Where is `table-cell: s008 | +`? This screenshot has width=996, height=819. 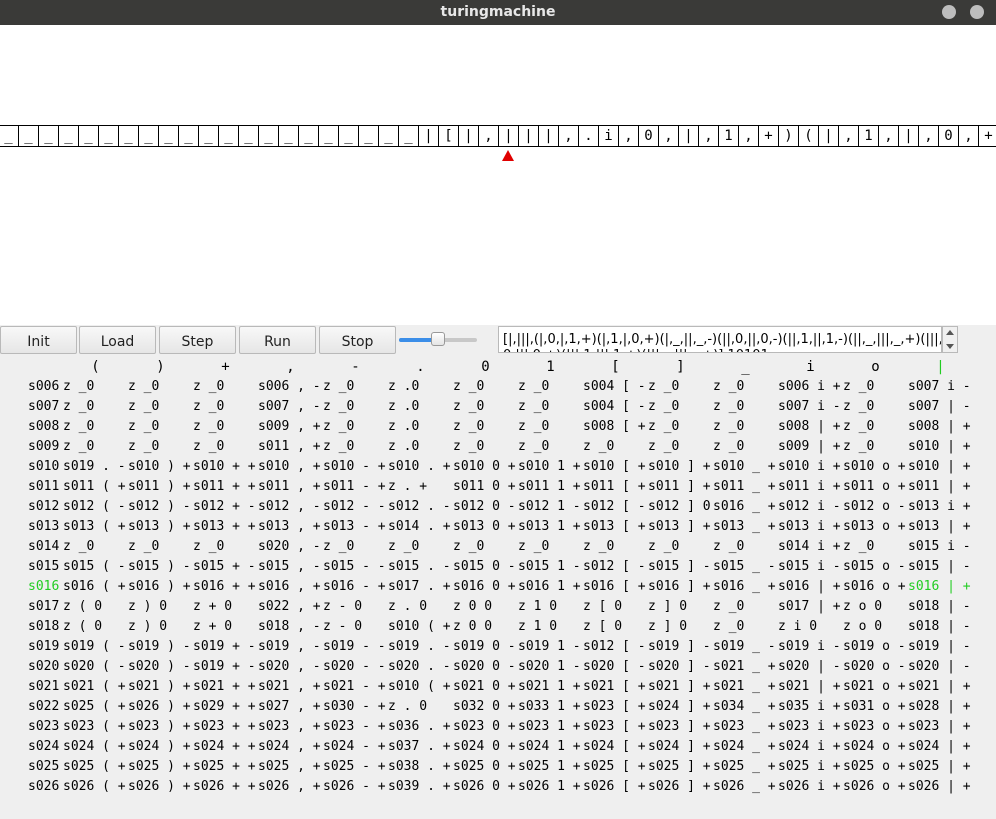 table-cell: s008 | + is located at coordinates (939, 426).